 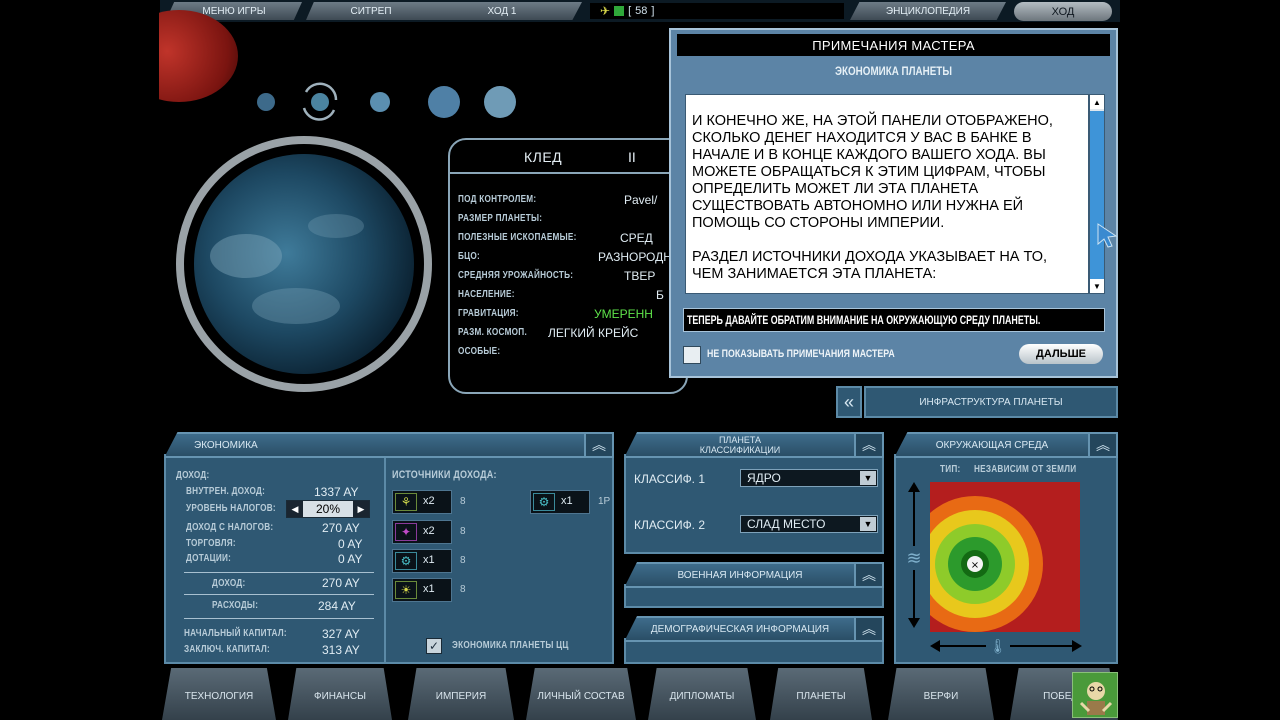 What do you see at coordinates (227, 649) in the screenshot?
I see `end-capital-label: ЗАКЛЮЧ. КАПИТАЛ:` at bounding box center [227, 649].